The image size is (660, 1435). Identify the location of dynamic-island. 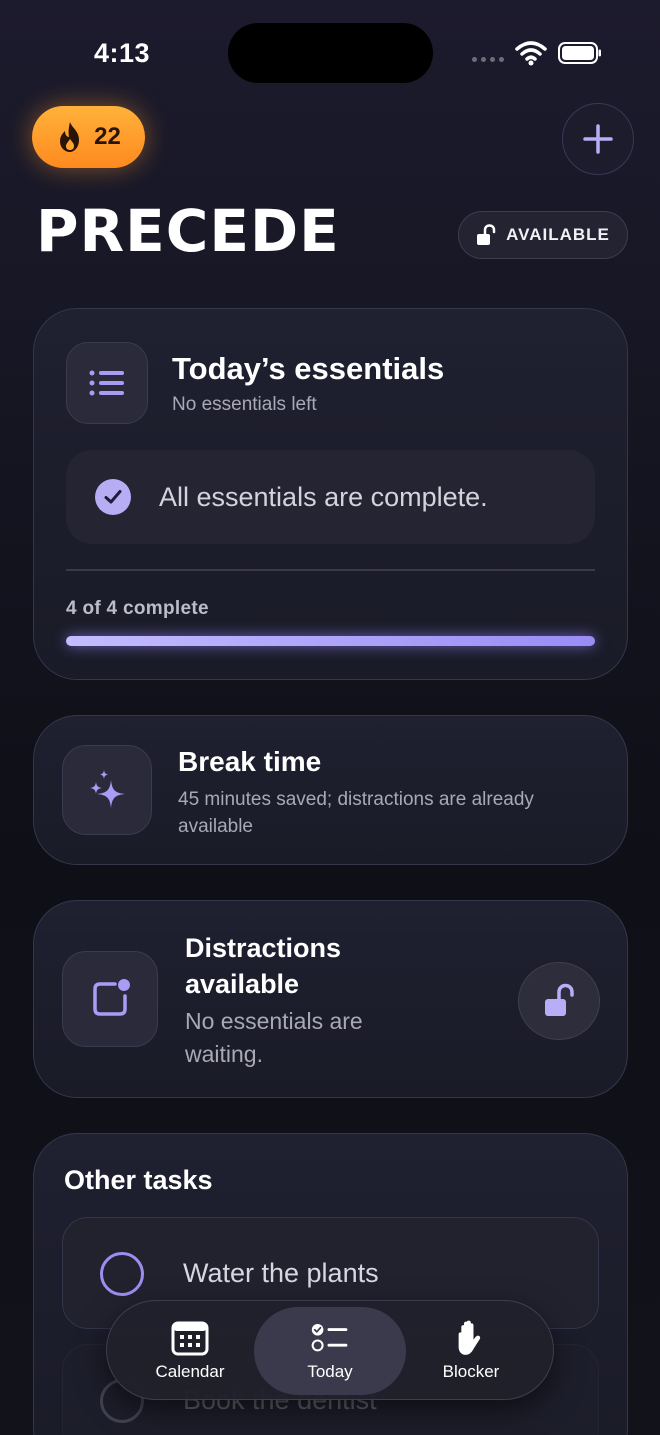
(330, 53).